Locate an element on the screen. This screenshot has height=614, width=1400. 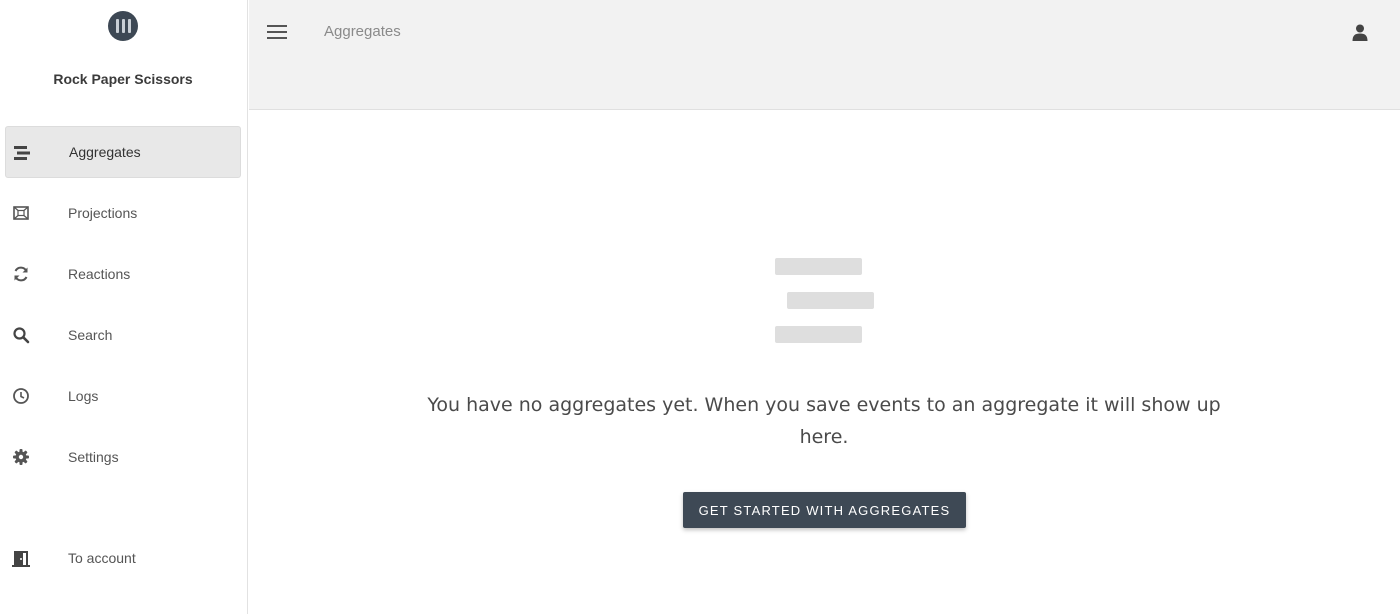
search-icon is located at coordinates (21, 335).